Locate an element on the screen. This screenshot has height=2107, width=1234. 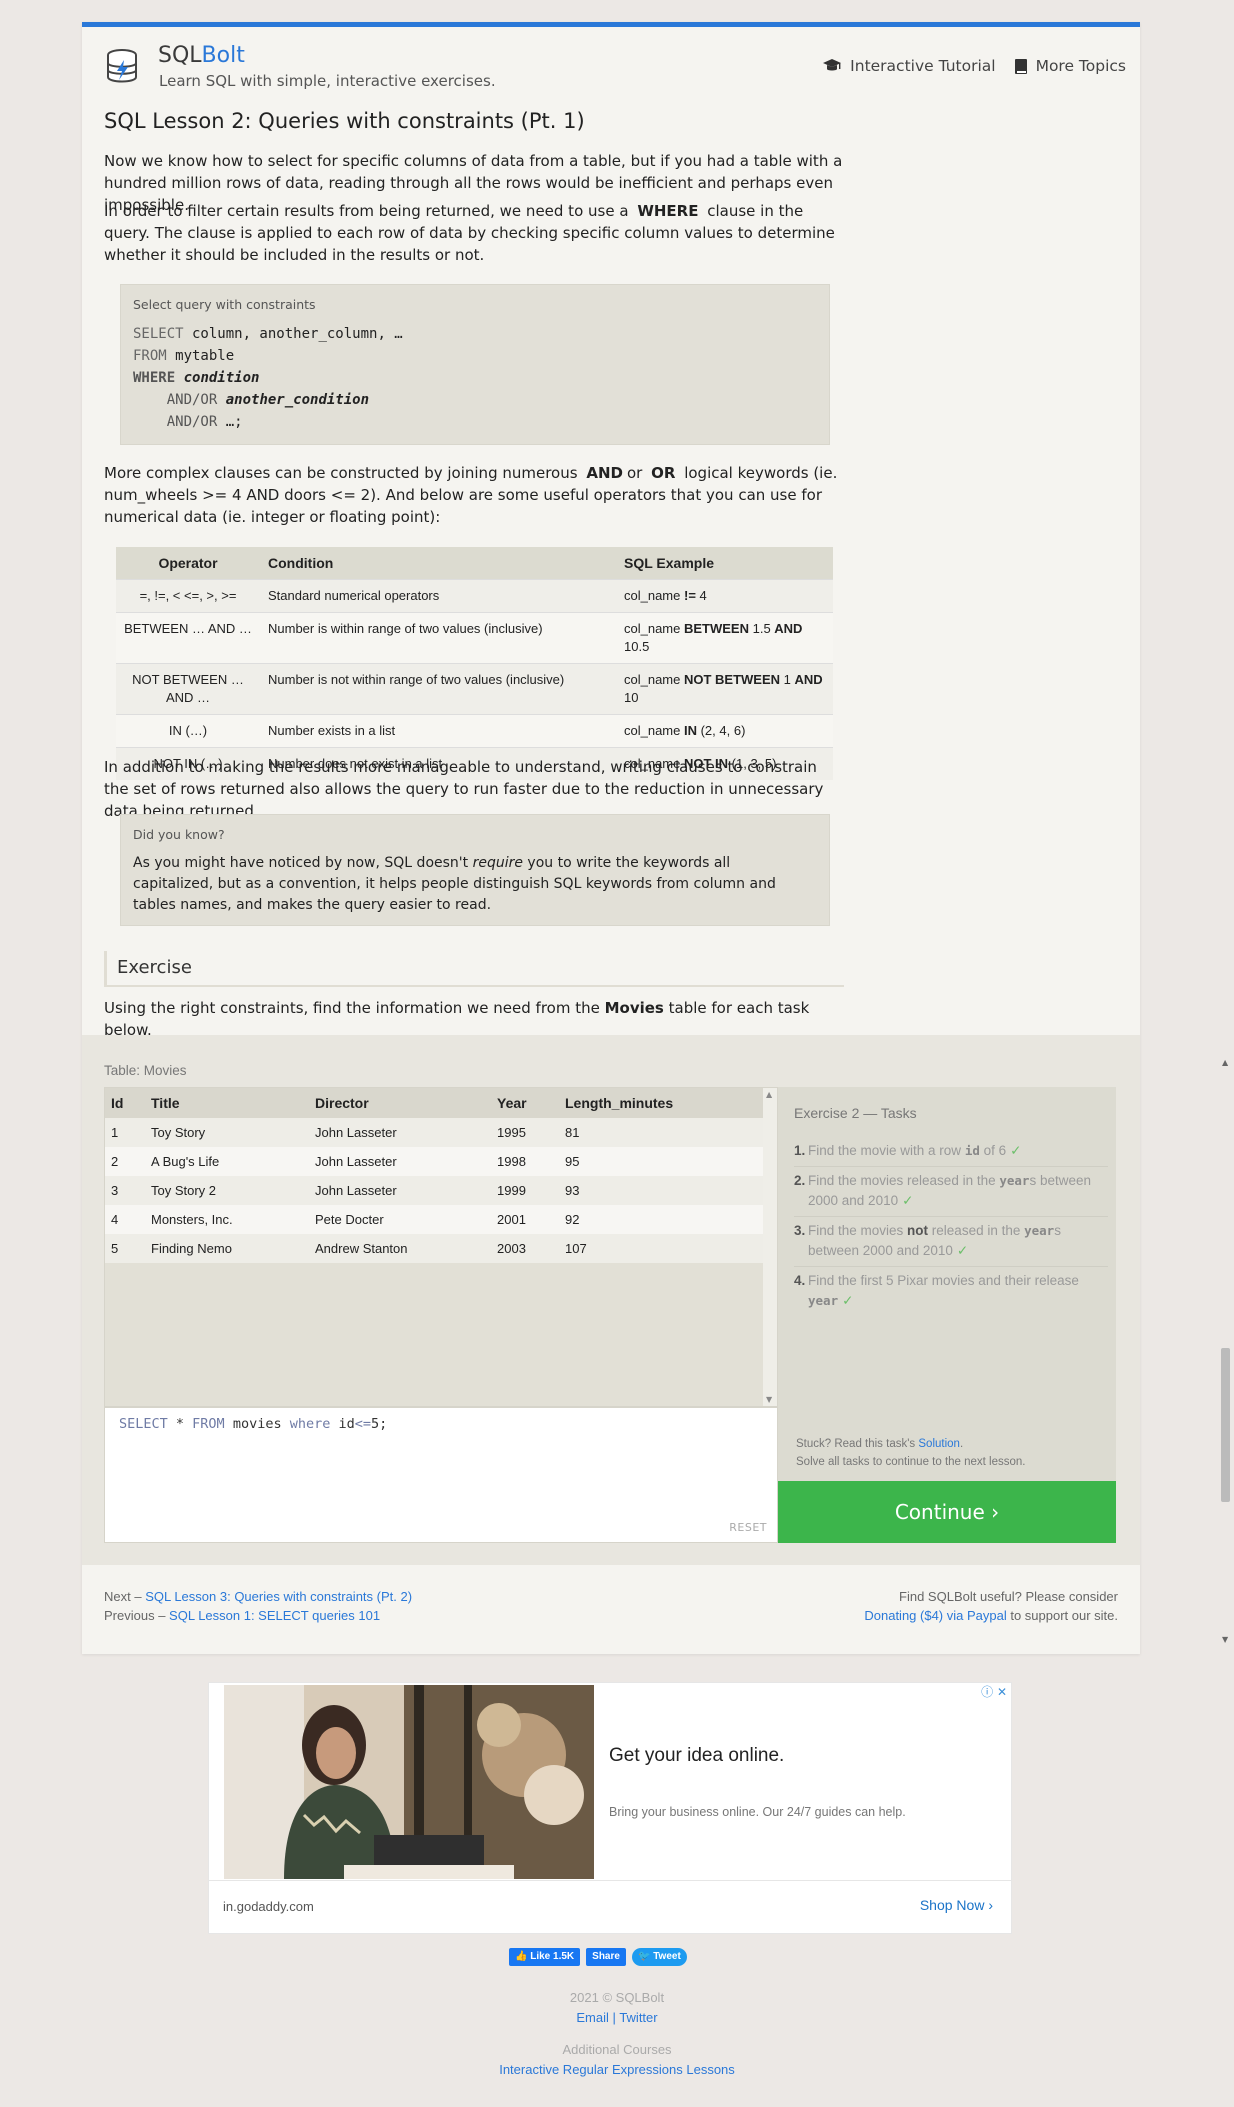
ad-image is located at coordinates (409, 1782).